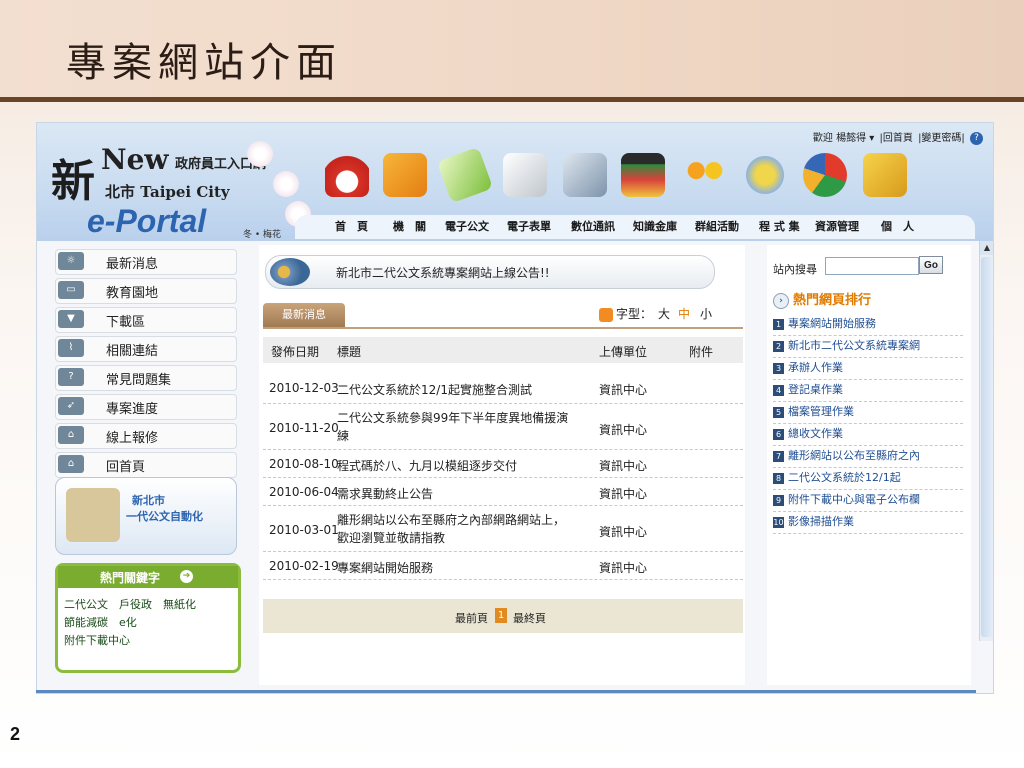 This screenshot has height=768, width=1024. Describe the element at coordinates (529, 618) in the screenshot. I see `last-page-link: 最終頁` at that location.